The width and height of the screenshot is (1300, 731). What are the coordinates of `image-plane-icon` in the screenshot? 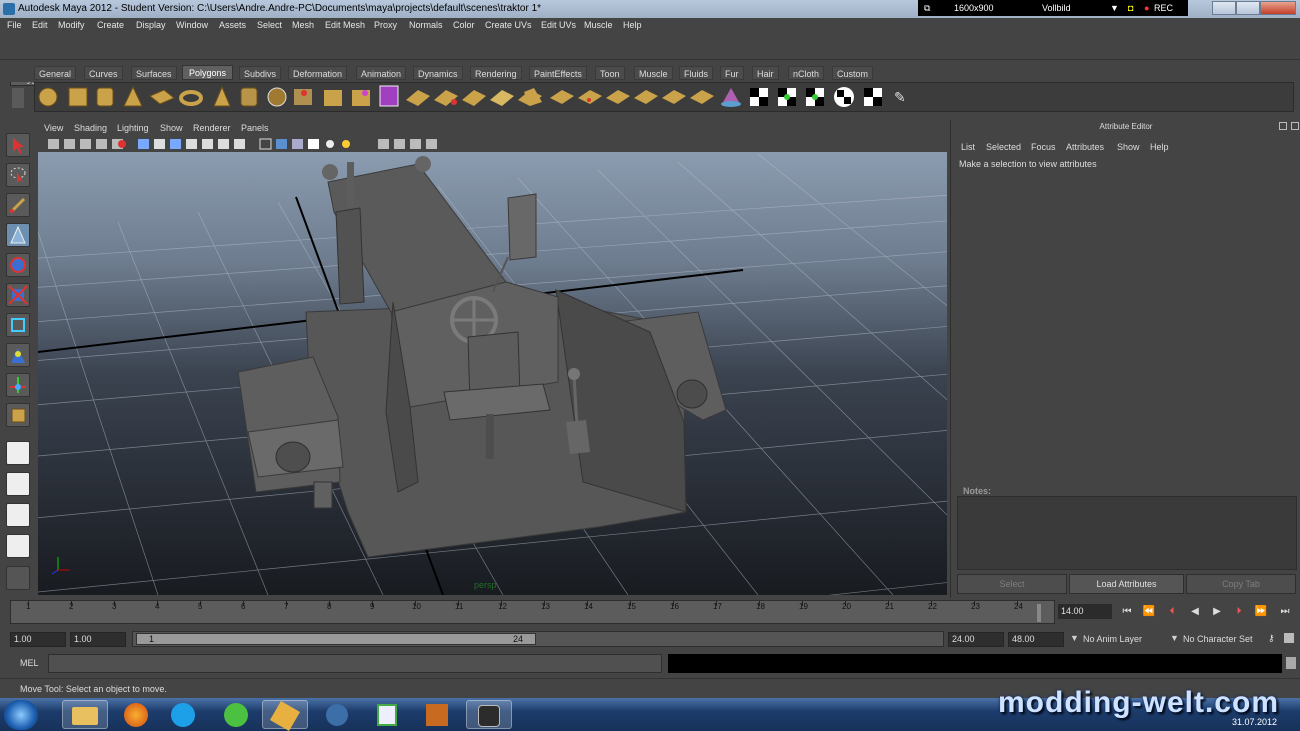 It's located at (101, 144).